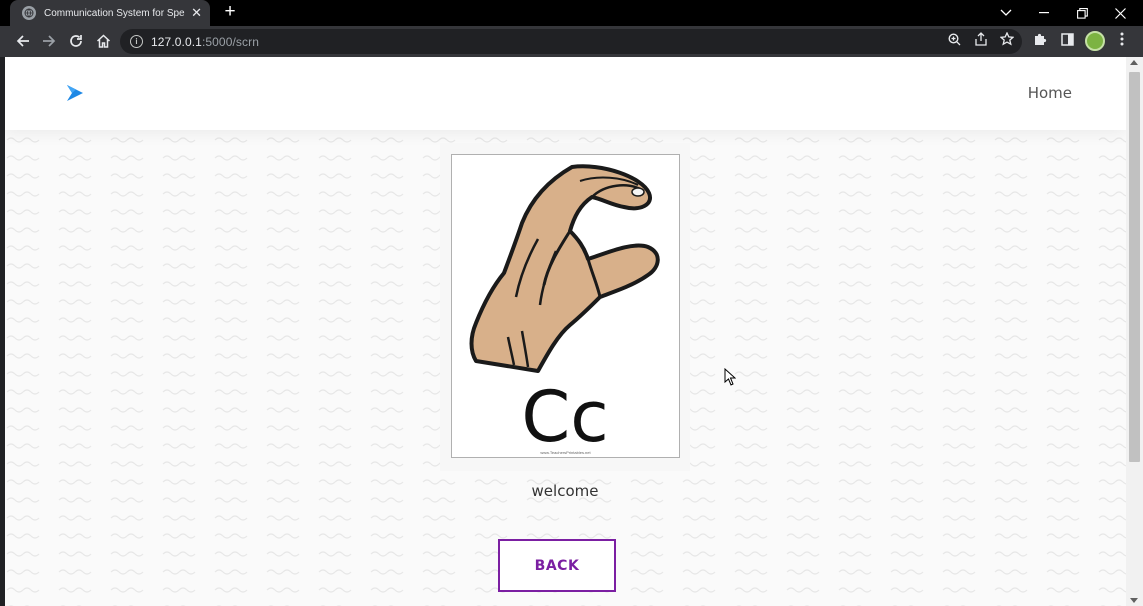 The image size is (1143, 606). What do you see at coordinates (196, 13) in the screenshot?
I see `close-icon: ✕` at bounding box center [196, 13].